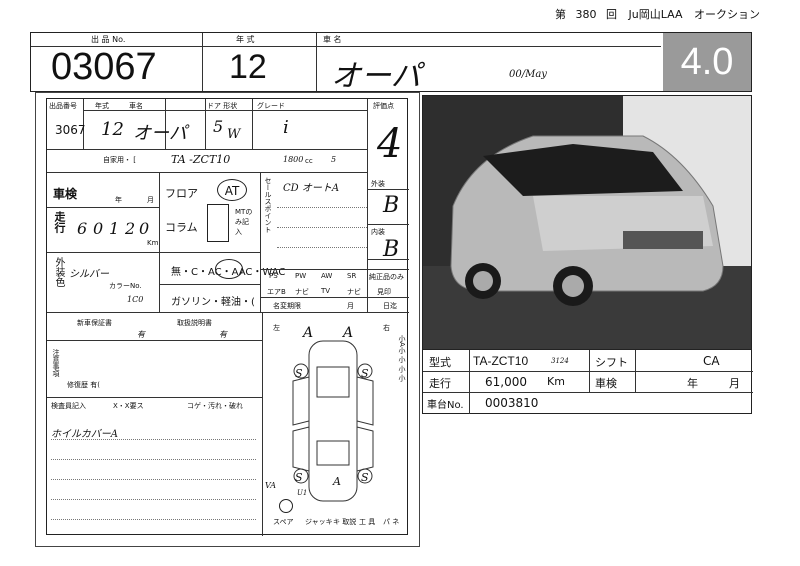 The height and width of the screenshot is (566, 800). What do you see at coordinates (378, 184) in the screenshot?
I see `ext-label: 外装` at bounding box center [378, 184].